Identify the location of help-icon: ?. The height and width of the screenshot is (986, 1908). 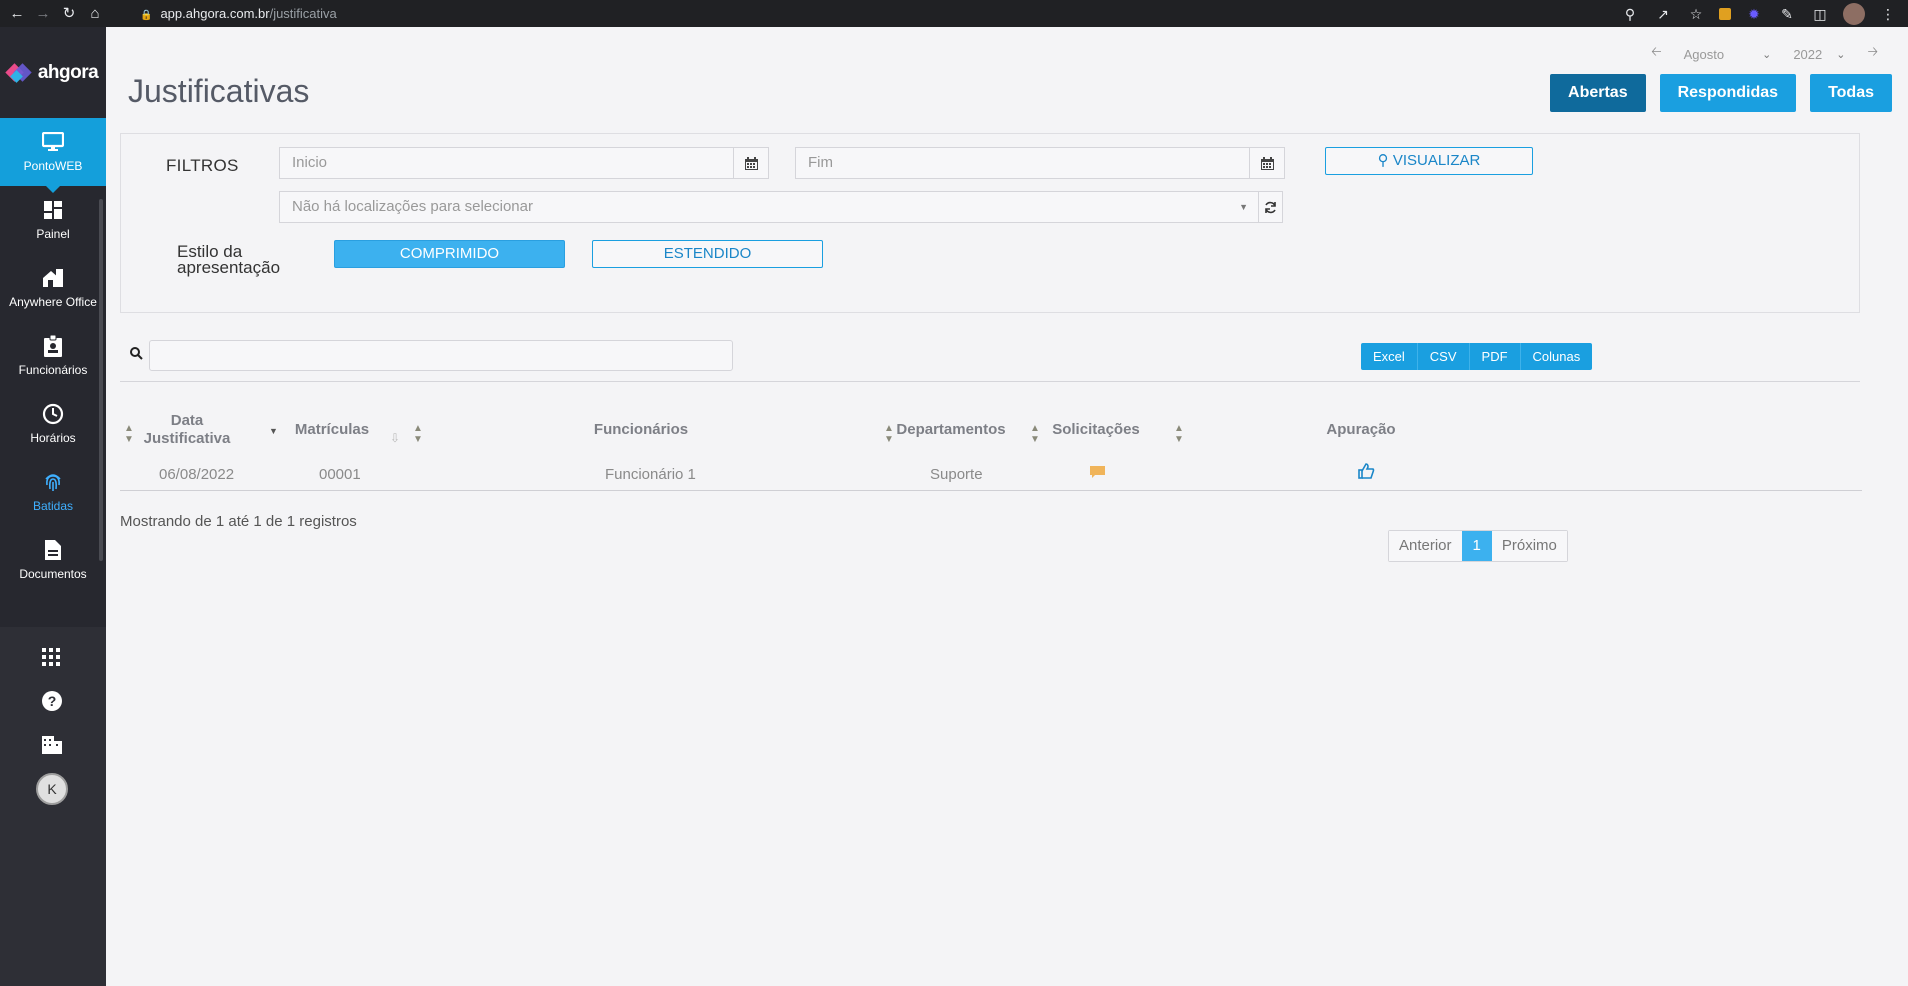
(53, 702).